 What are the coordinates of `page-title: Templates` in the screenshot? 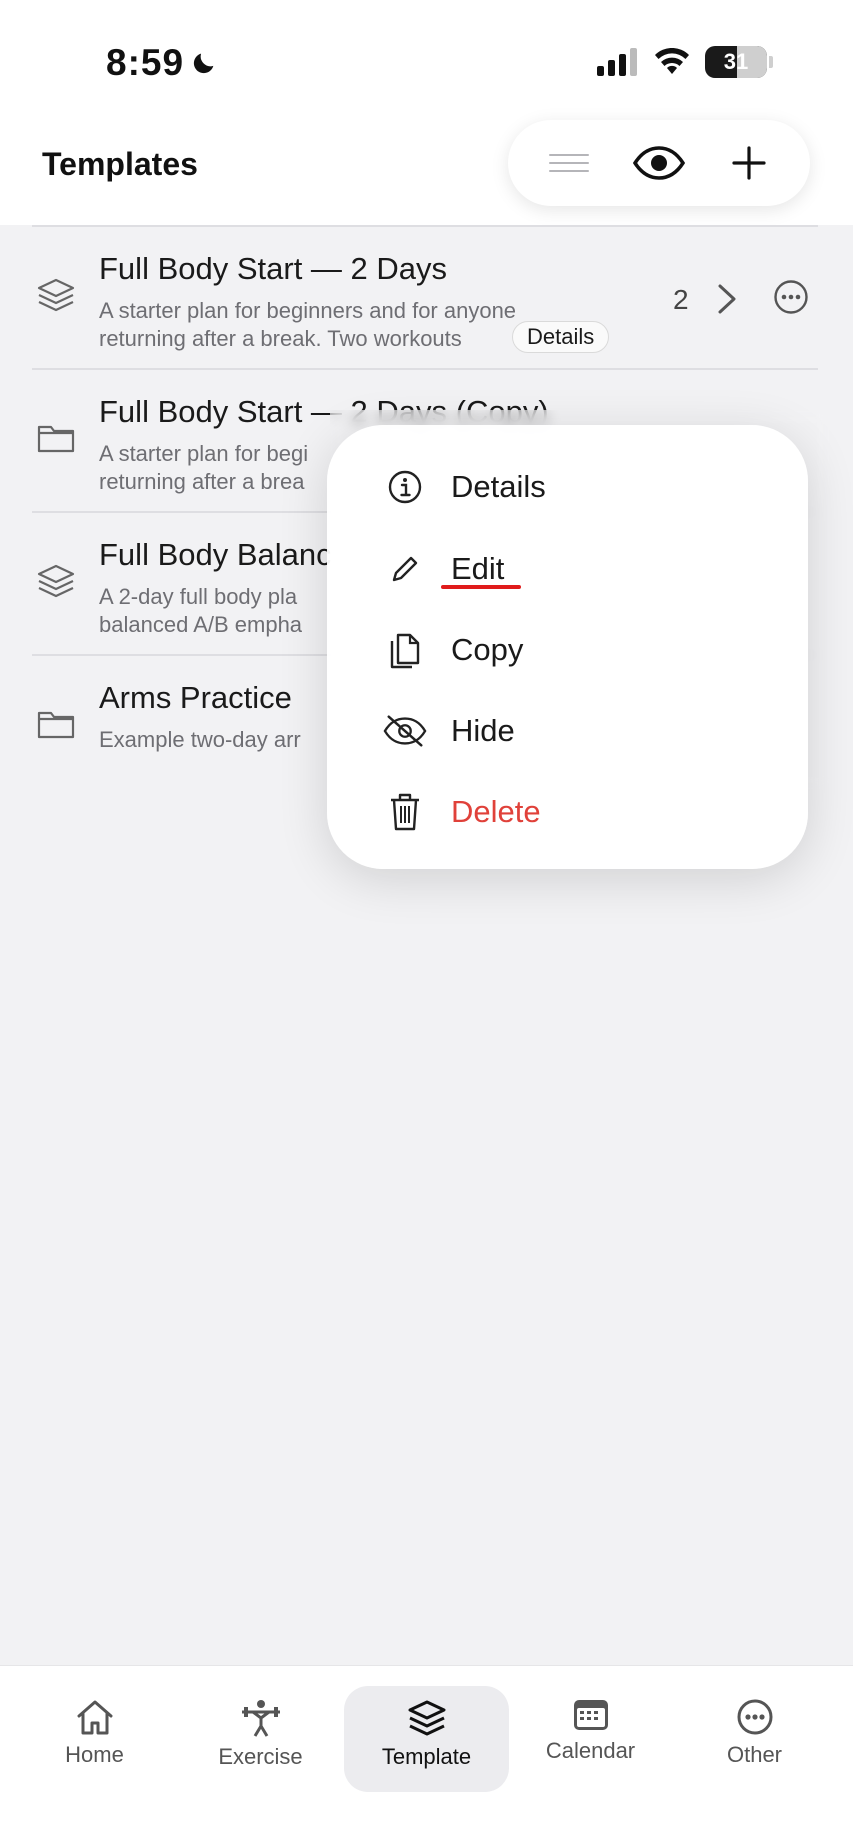 It's located at (120, 164).